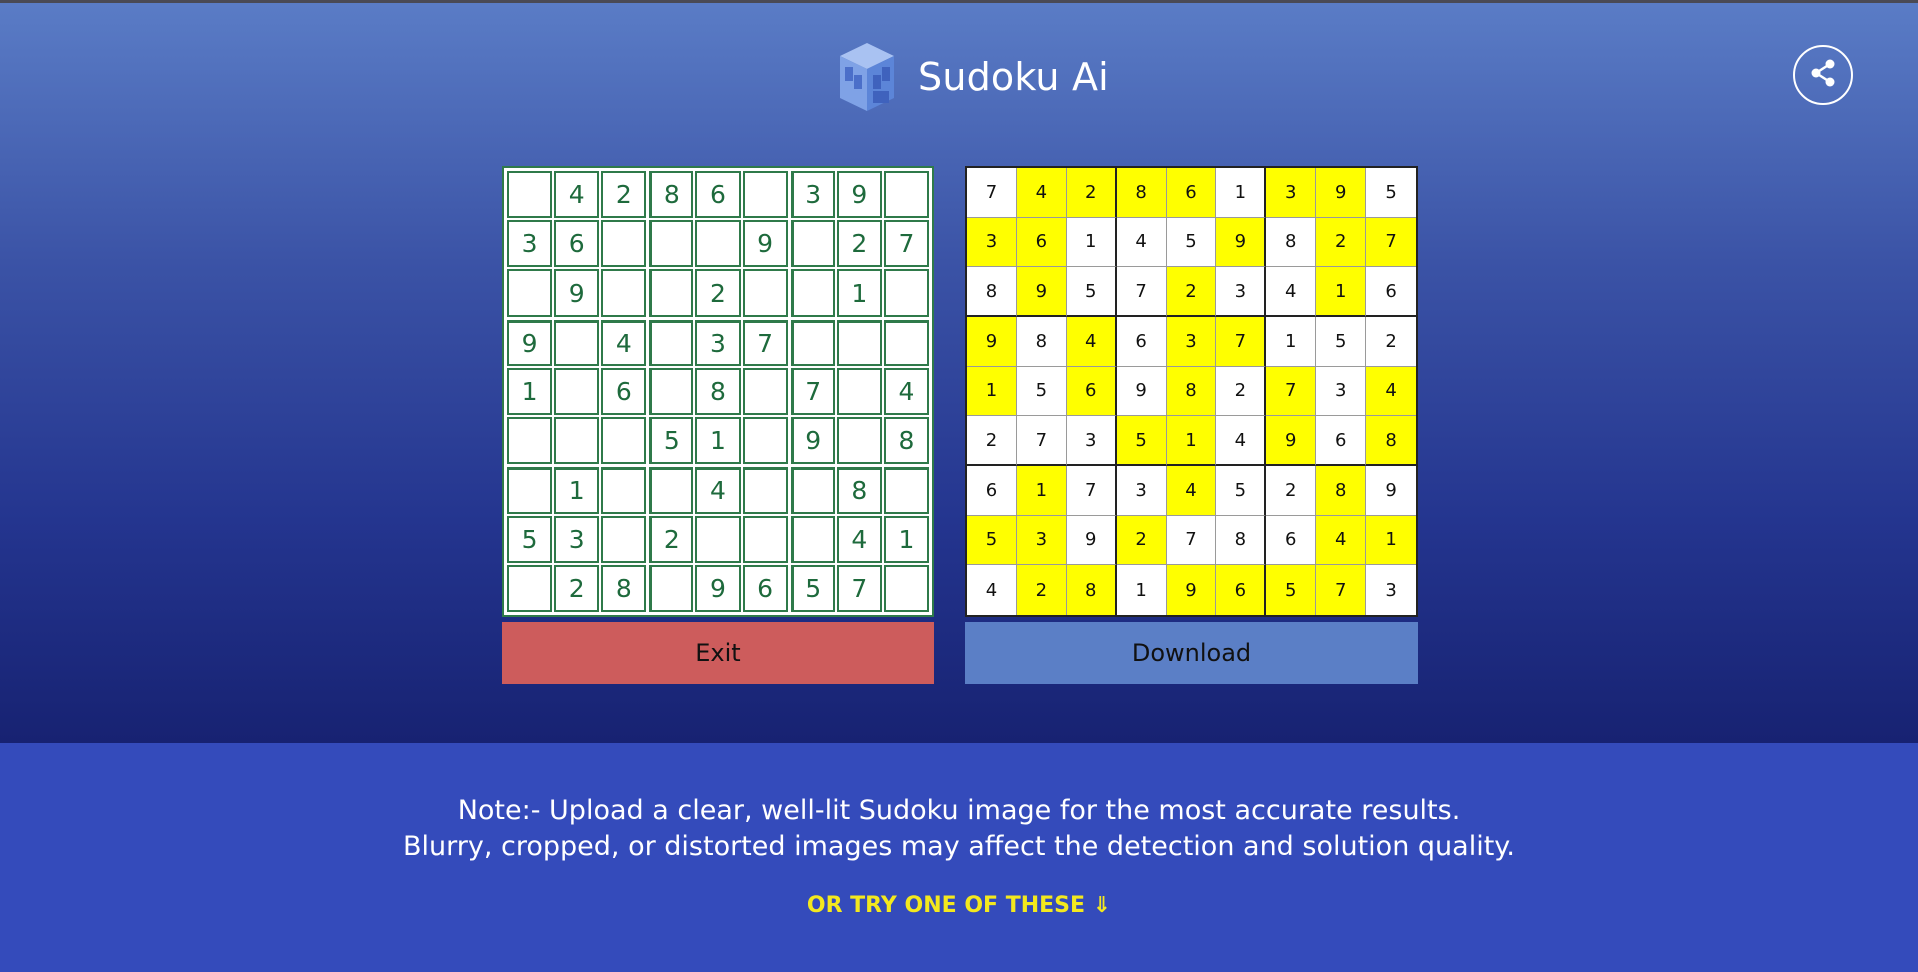 The width and height of the screenshot is (1918, 972). What do you see at coordinates (718, 342) in the screenshot?
I see `puzzle-cell: 3` at bounding box center [718, 342].